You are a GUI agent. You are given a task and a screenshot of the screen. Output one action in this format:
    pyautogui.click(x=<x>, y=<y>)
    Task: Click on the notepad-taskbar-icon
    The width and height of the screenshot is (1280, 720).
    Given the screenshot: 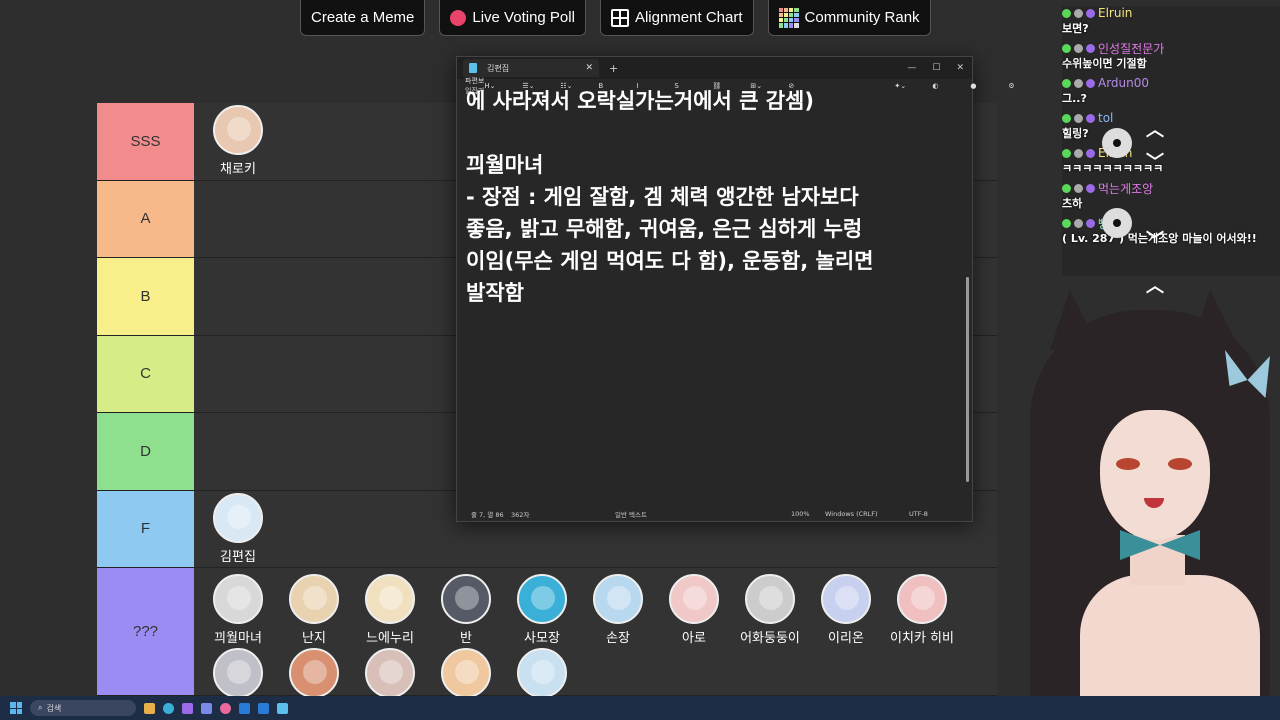 What is the action you would take?
    pyautogui.click(x=282, y=708)
    